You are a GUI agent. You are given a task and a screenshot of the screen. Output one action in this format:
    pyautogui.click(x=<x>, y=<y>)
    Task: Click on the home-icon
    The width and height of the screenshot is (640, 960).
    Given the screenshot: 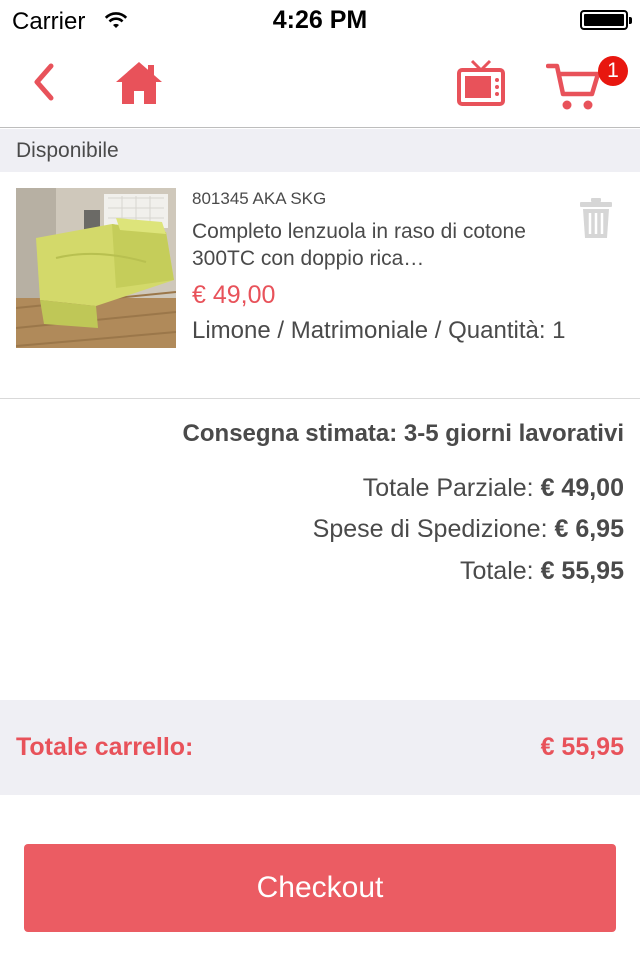 What is the action you would take?
    pyautogui.click(x=139, y=83)
    